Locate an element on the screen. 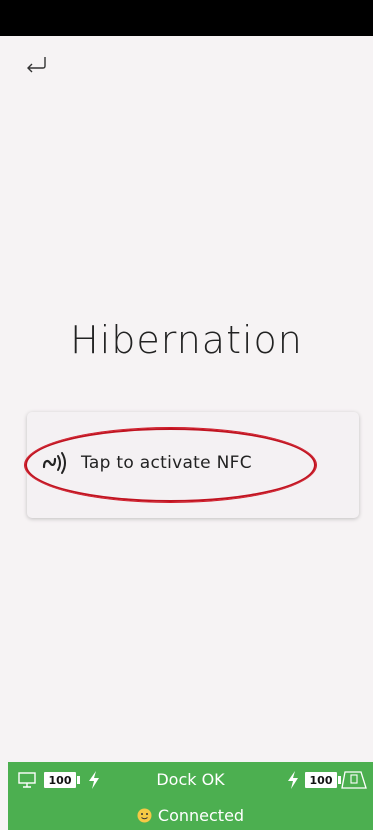  back-button is located at coordinates (37, 65).